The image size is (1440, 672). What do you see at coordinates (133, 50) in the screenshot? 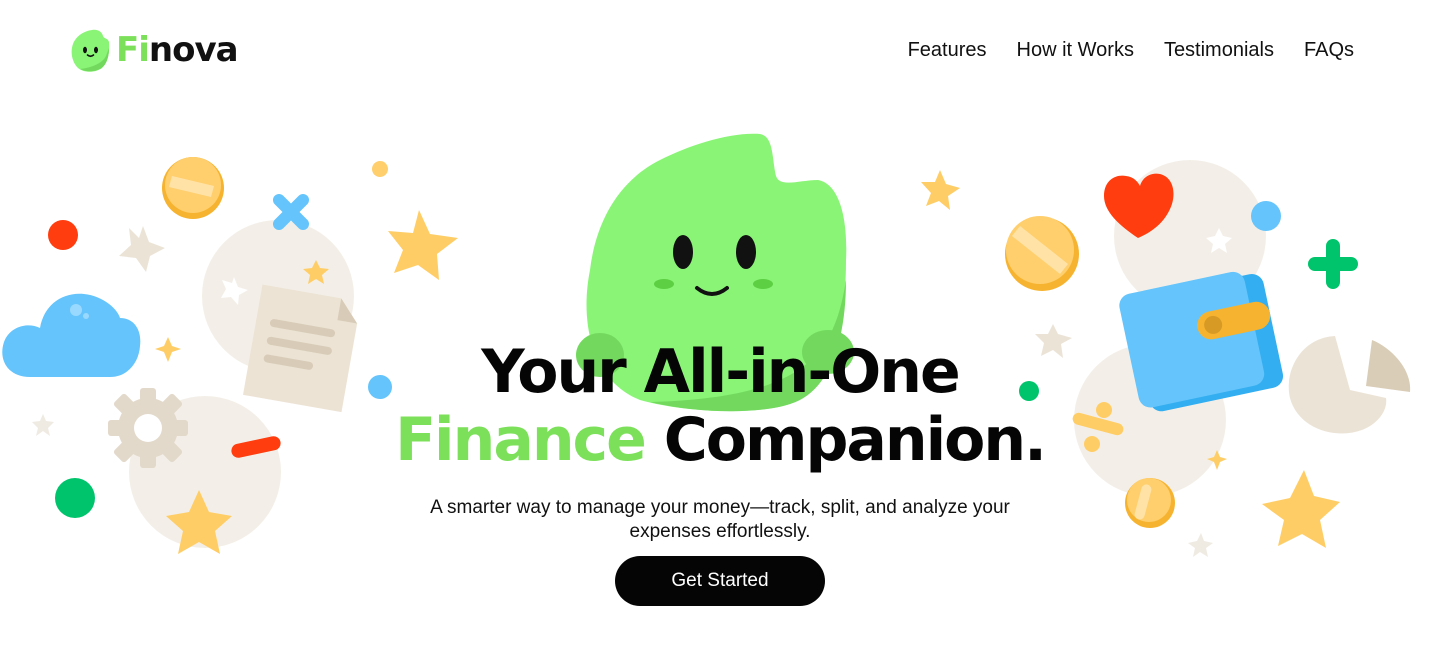
I see `brand-name-accent: Fi` at bounding box center [133, 50].